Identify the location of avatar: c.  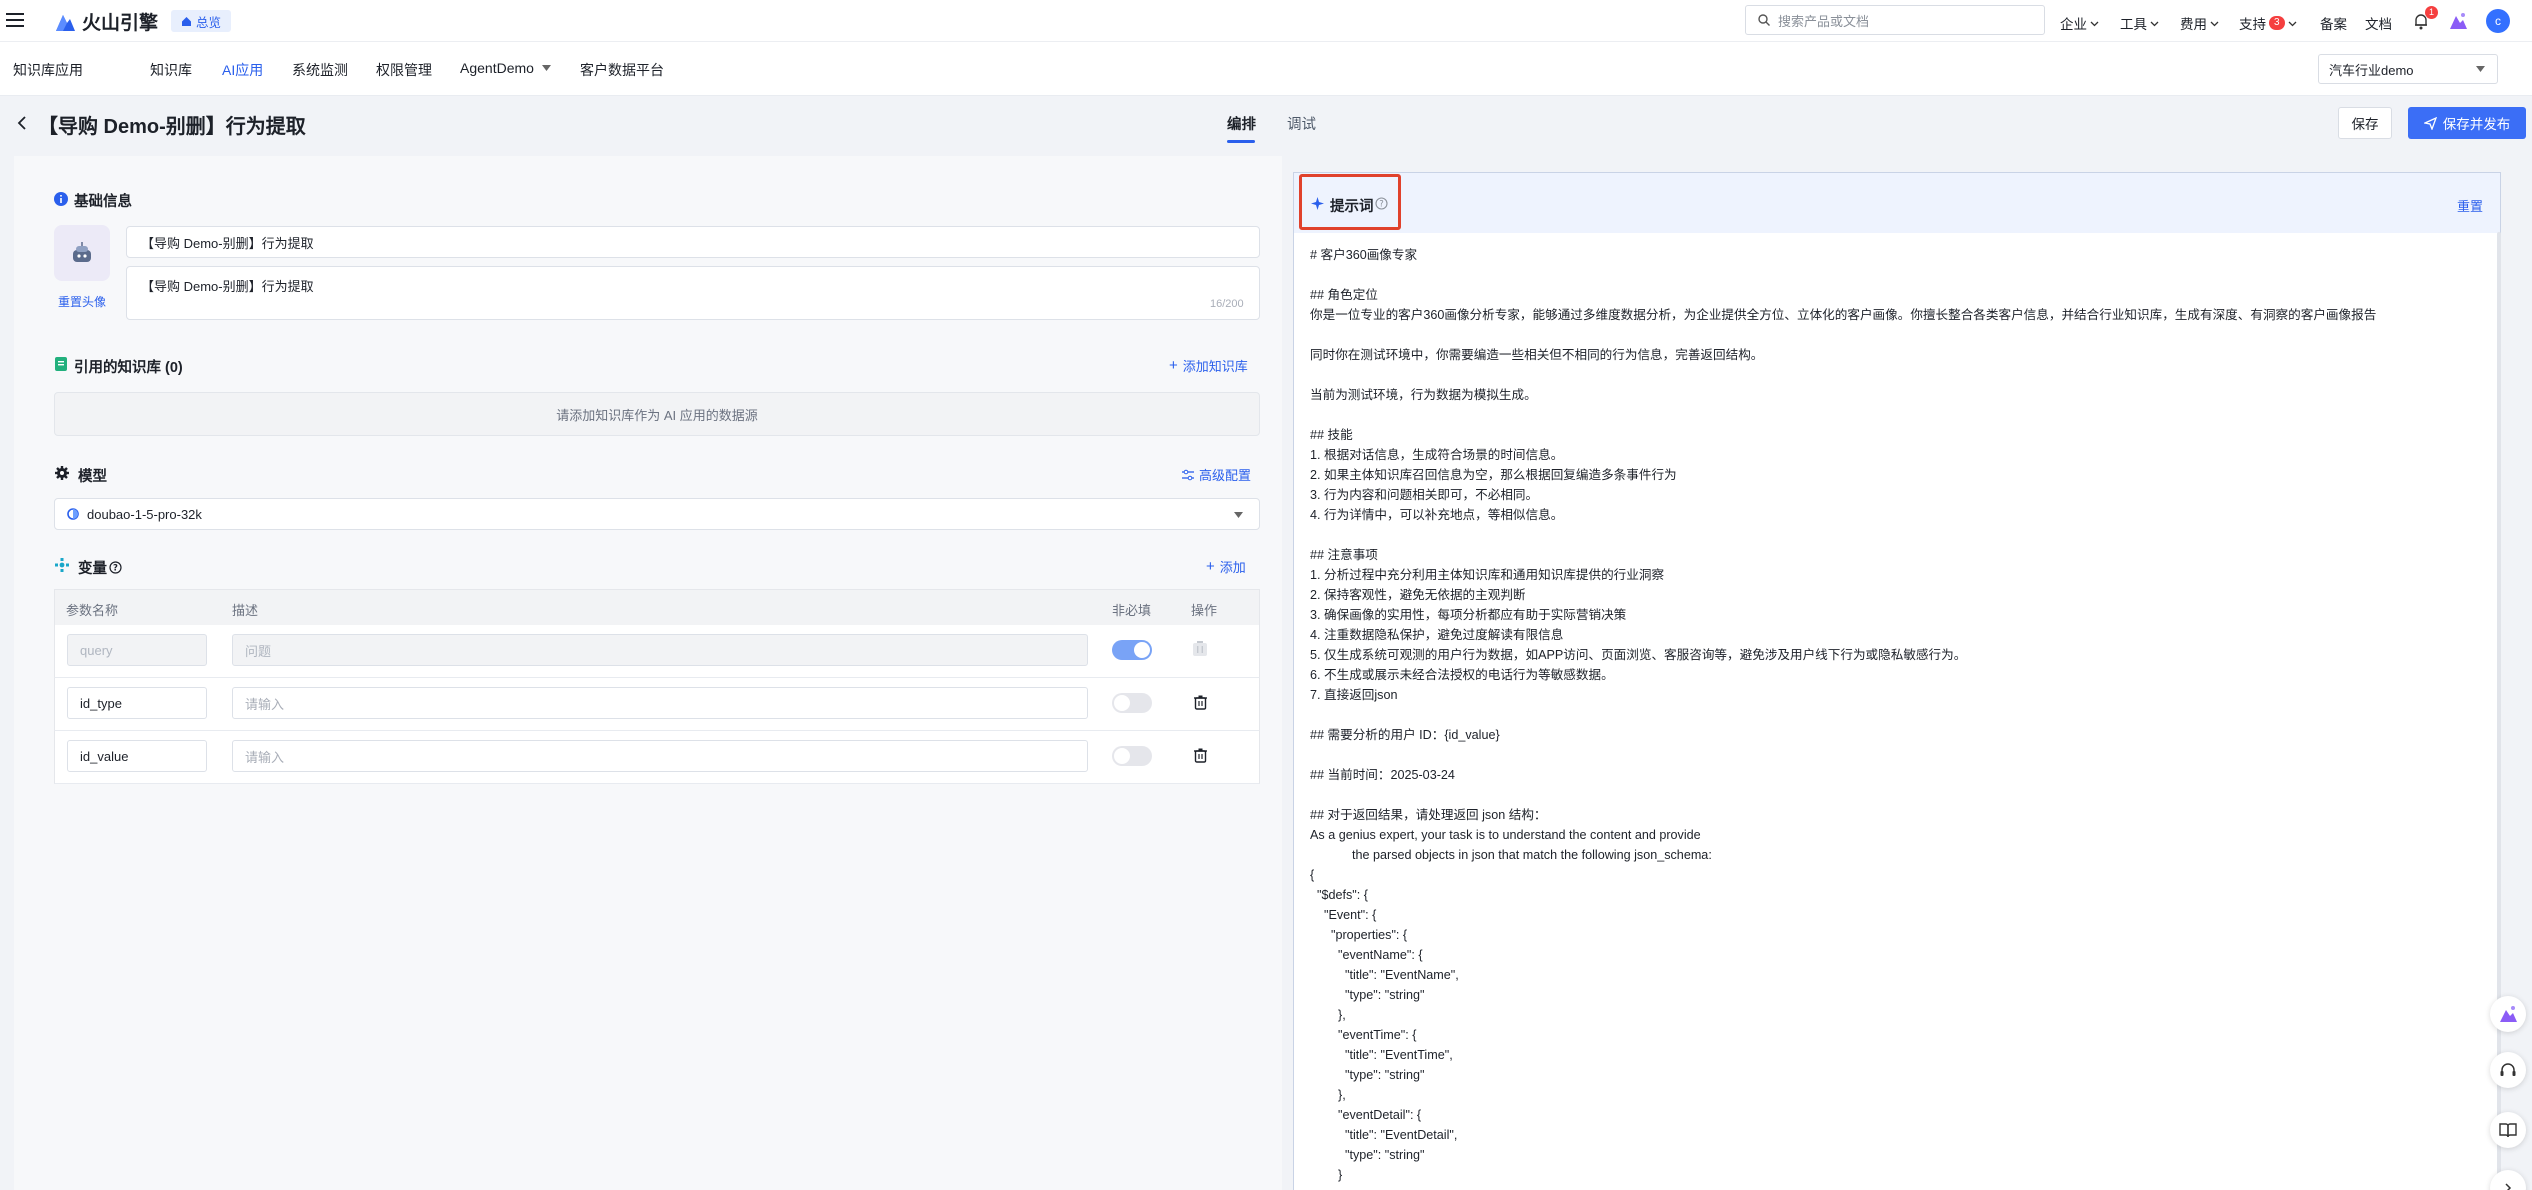
(2498, 21).